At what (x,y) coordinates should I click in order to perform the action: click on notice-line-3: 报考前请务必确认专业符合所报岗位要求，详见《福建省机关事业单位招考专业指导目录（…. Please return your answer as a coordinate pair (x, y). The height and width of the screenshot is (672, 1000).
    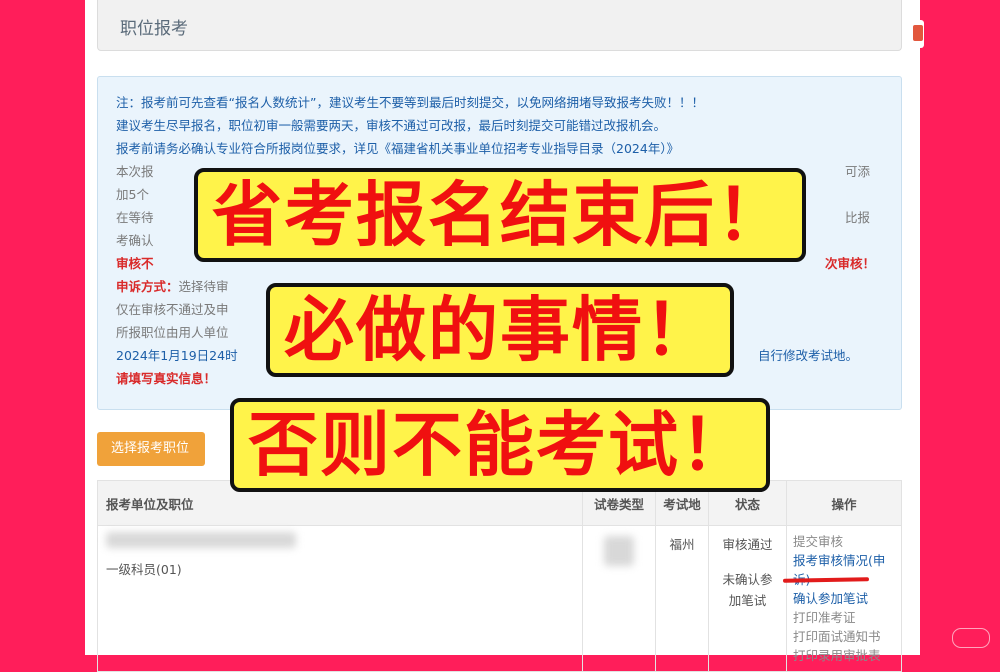
    Looking at the image, I should click on (398, 148).